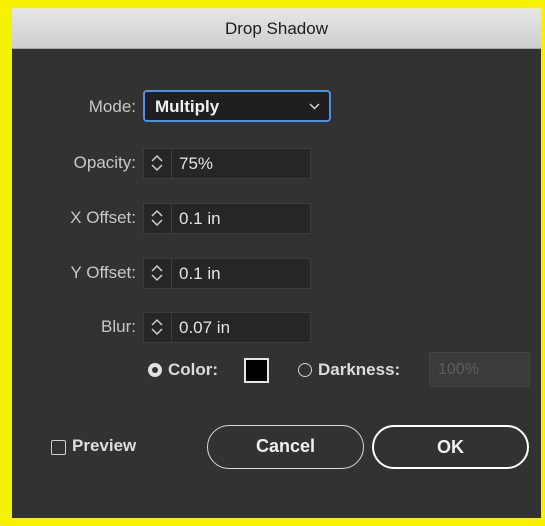  Describe the element at coordinates (118, 326) in the screenshot. I see `blur-label: Blur:` at that location.